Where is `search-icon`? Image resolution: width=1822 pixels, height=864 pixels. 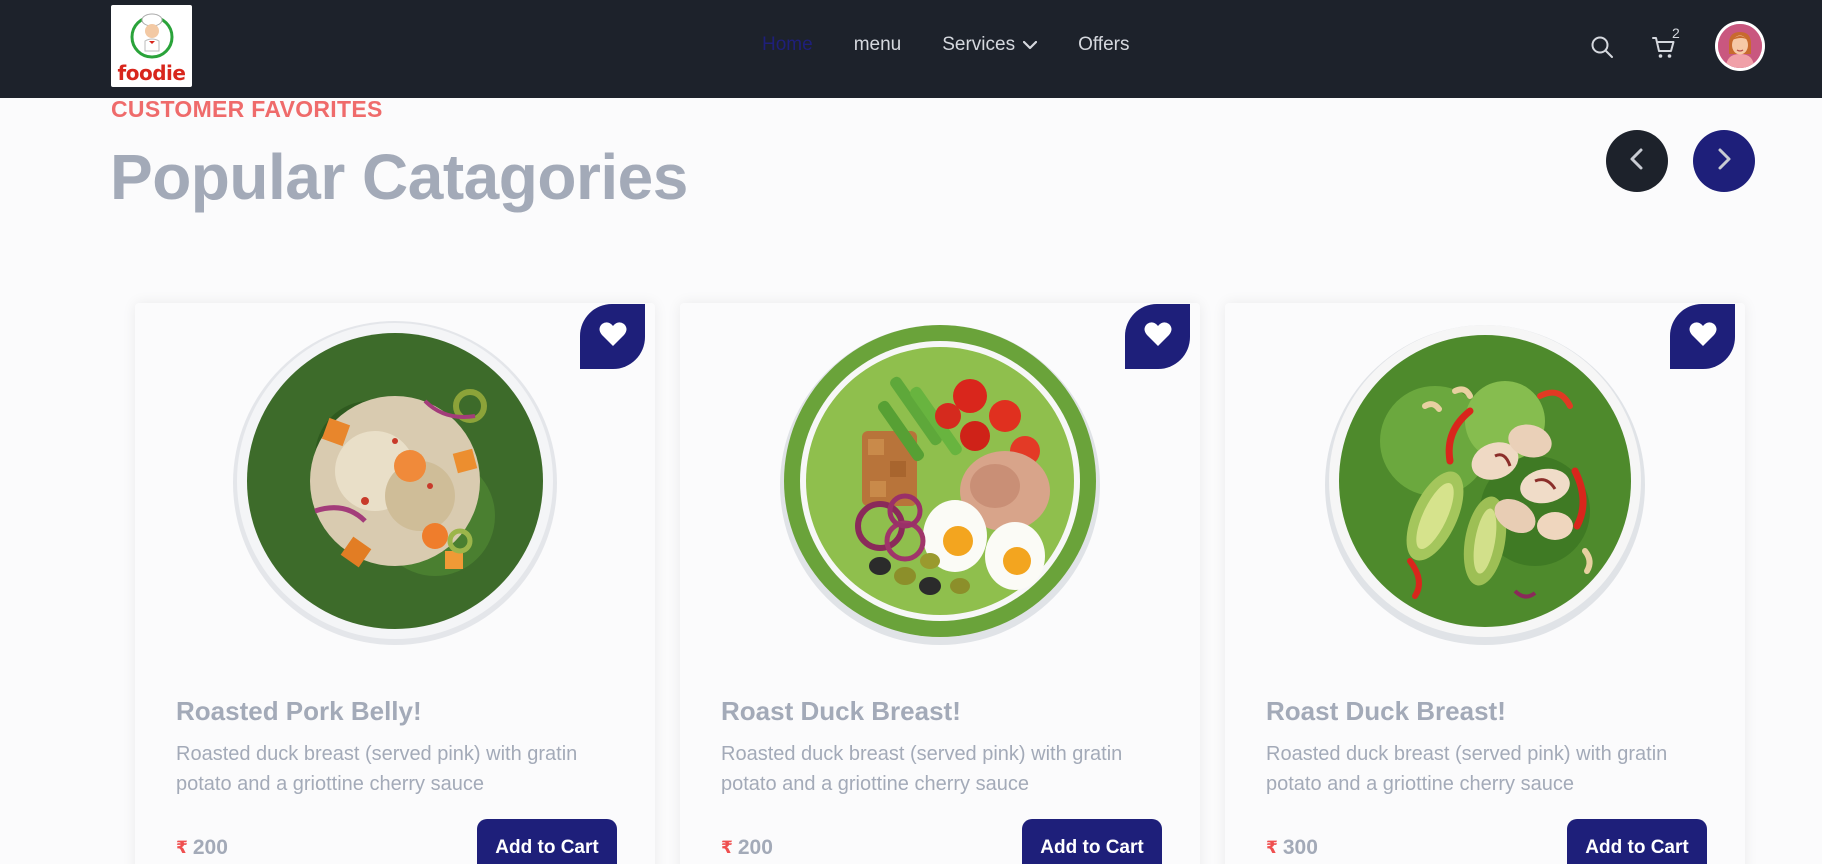 search-icon is located at coordinates (1602, 49).